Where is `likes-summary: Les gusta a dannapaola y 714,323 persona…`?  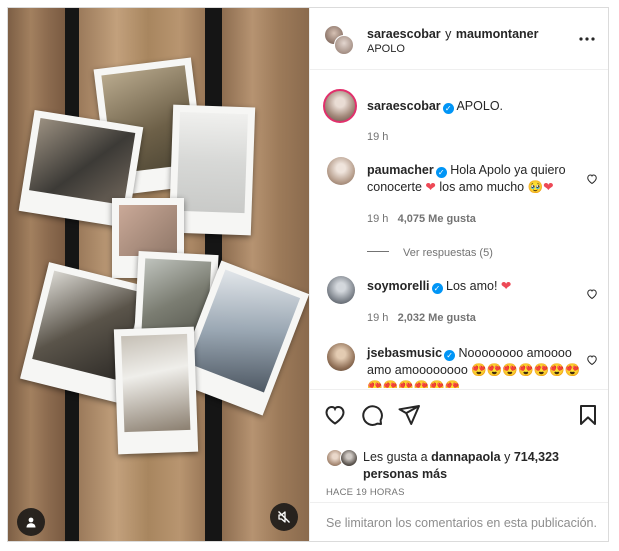 likes-summary: Les gusta a dannapaola y 714,323 persona… is located at coordinates (480, 466).